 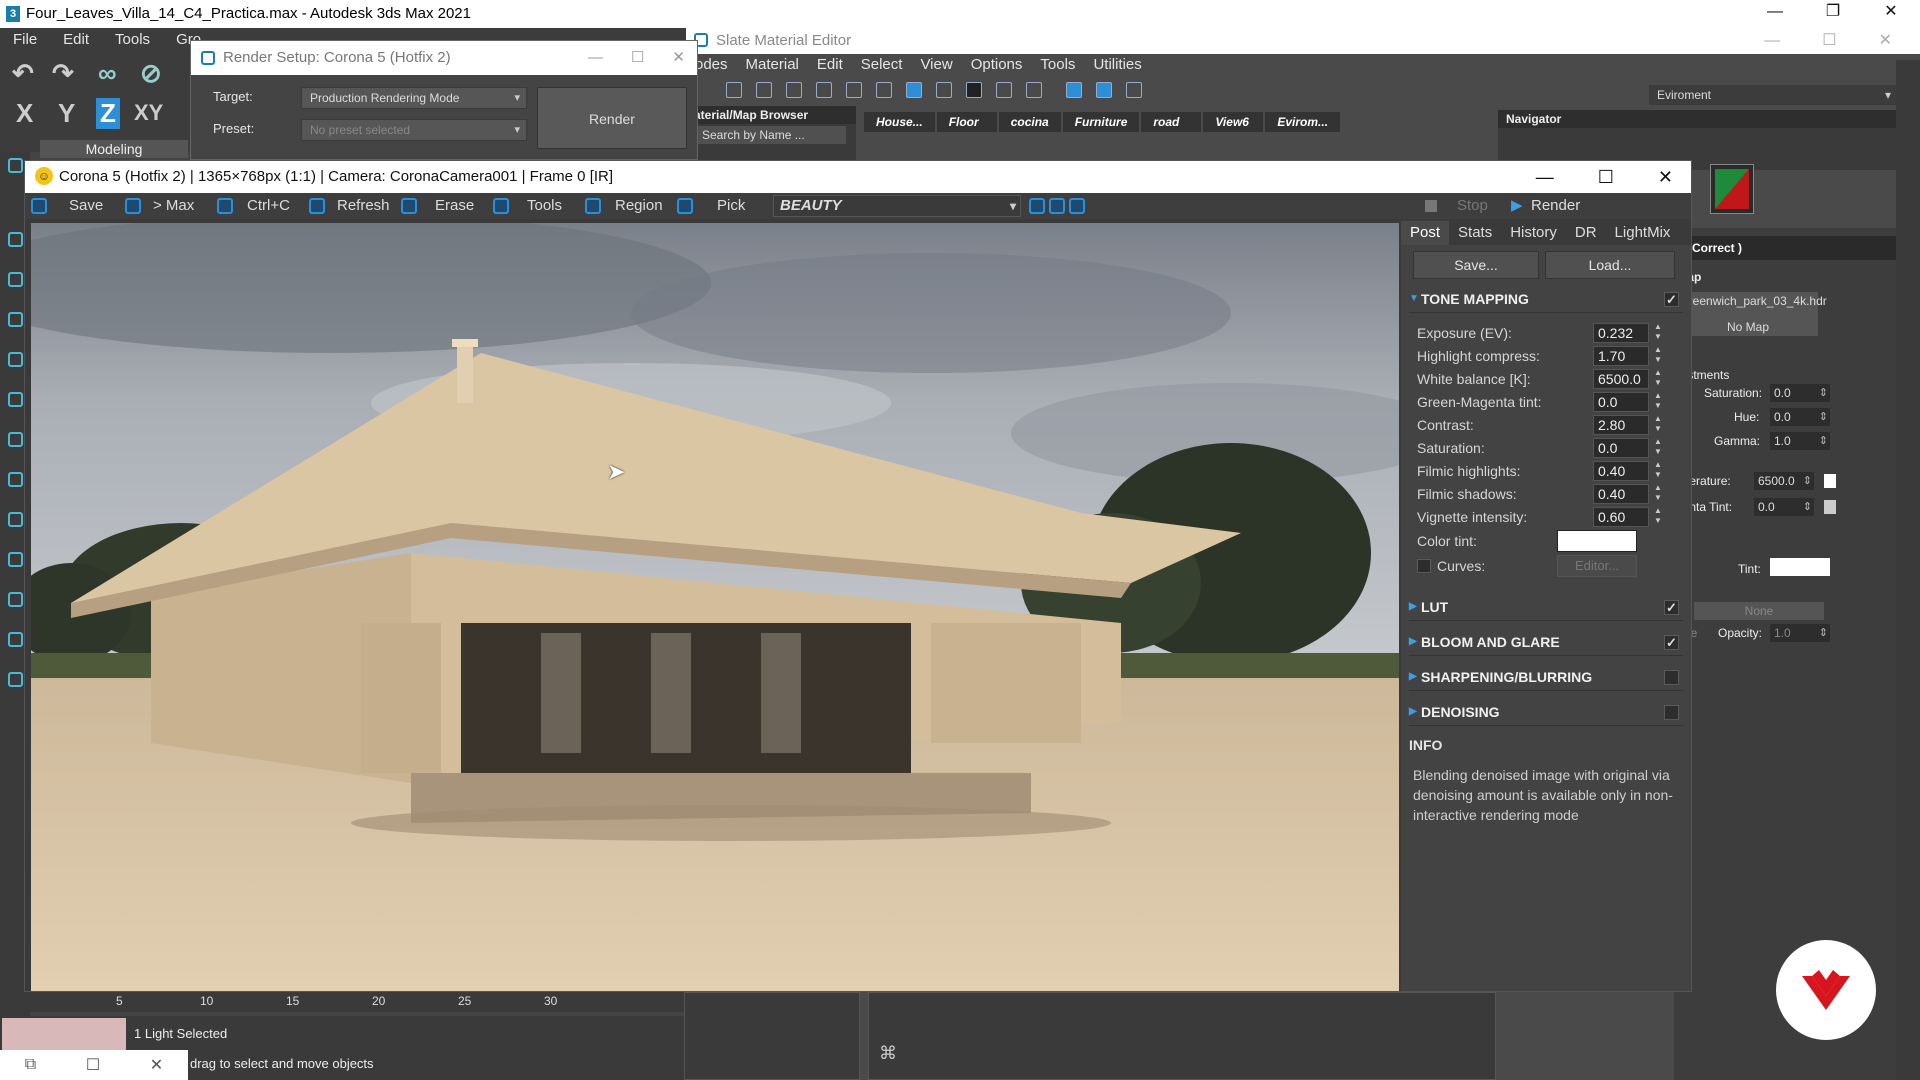 I want to click on tab-floor: Floor, so click(x=966, y=122).